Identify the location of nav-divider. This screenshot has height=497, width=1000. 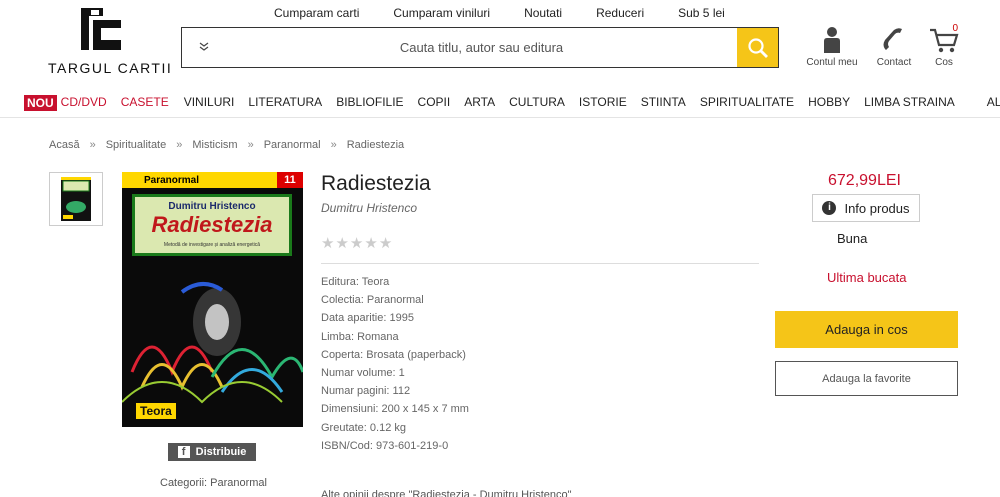
(500, 117).